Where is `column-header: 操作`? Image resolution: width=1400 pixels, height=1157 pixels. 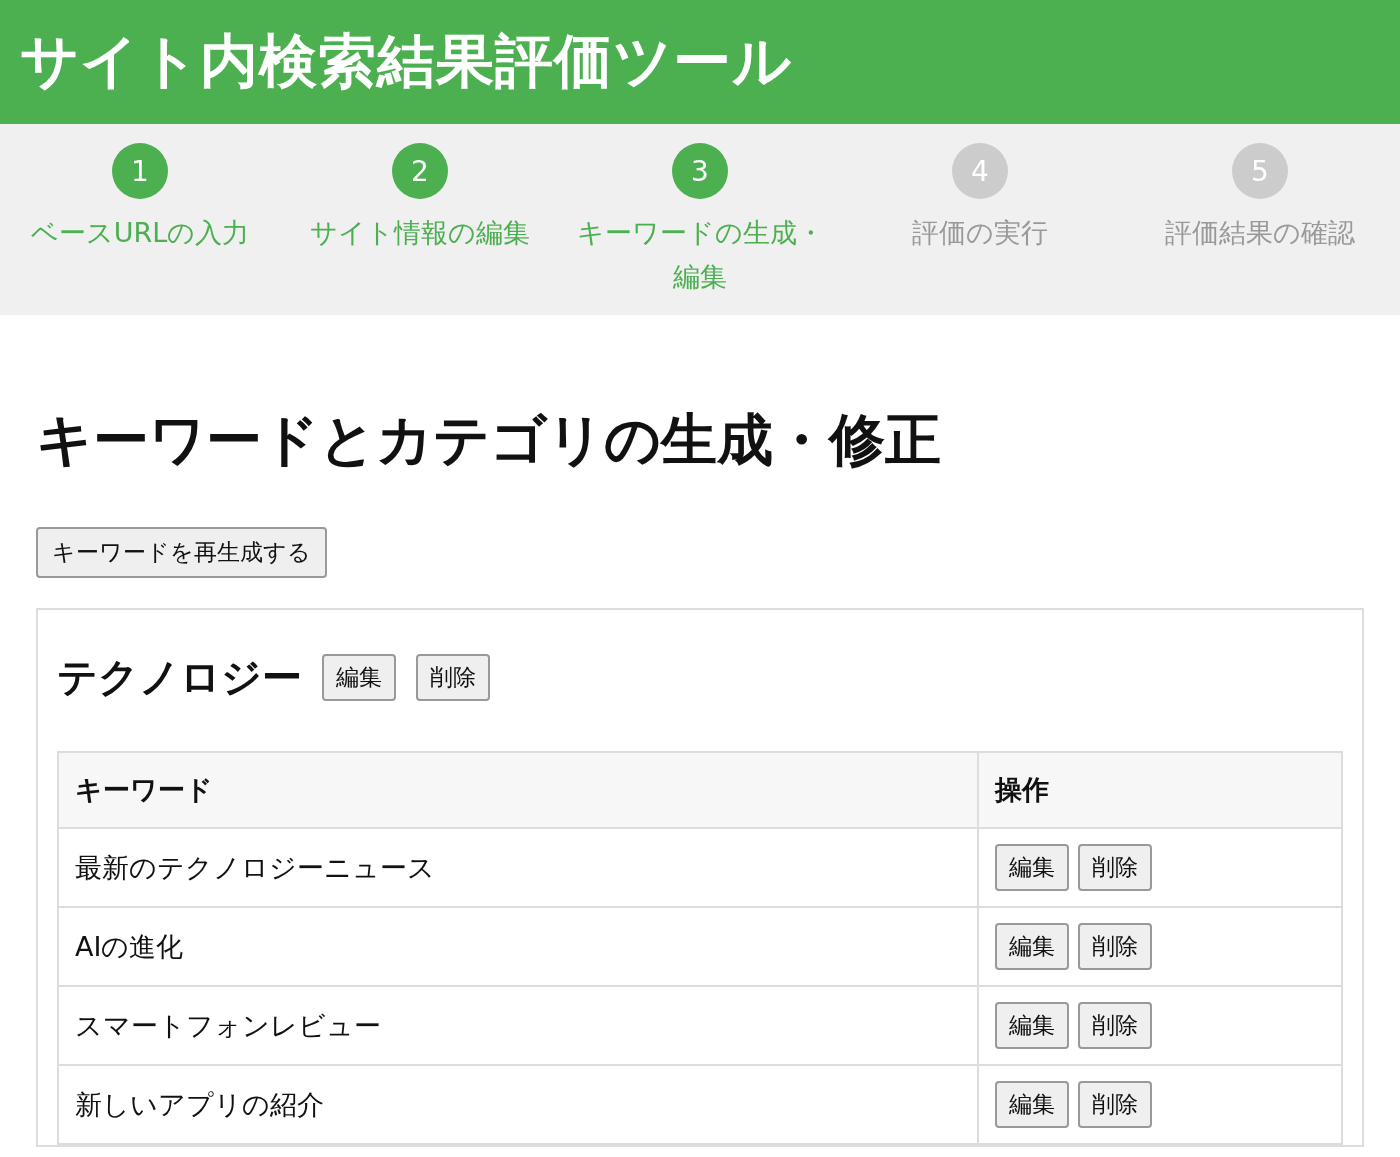 column-header: 操作 is located at coordinates (1160, 790).